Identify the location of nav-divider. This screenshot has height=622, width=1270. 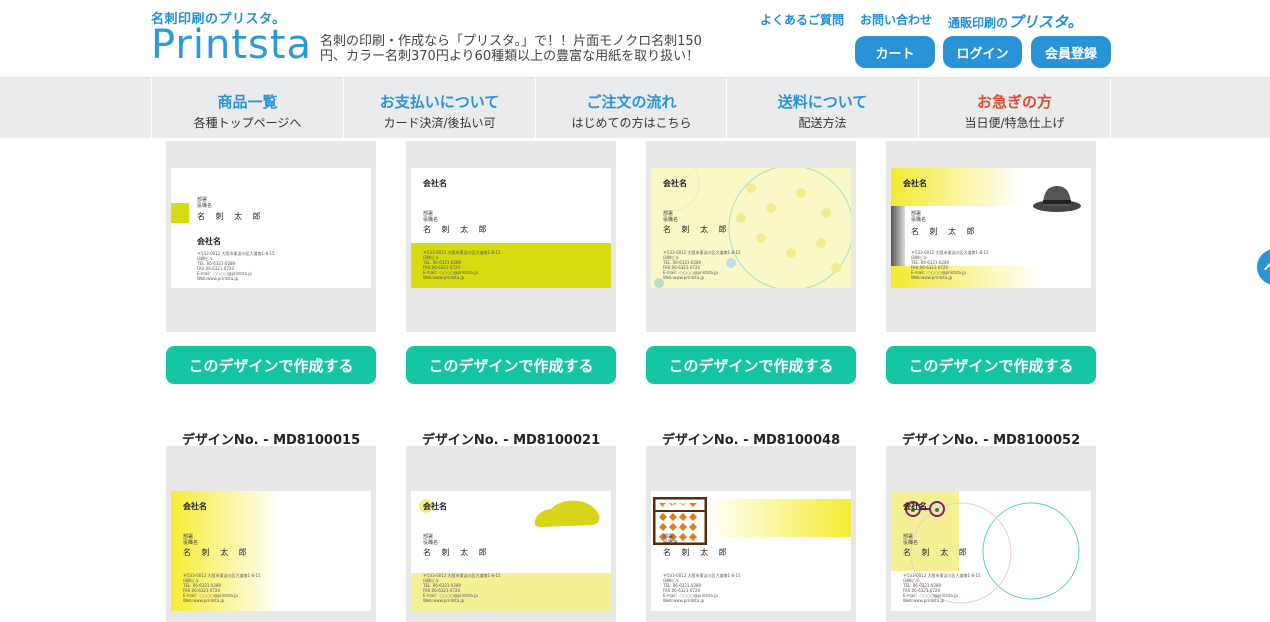
(1110, 108).